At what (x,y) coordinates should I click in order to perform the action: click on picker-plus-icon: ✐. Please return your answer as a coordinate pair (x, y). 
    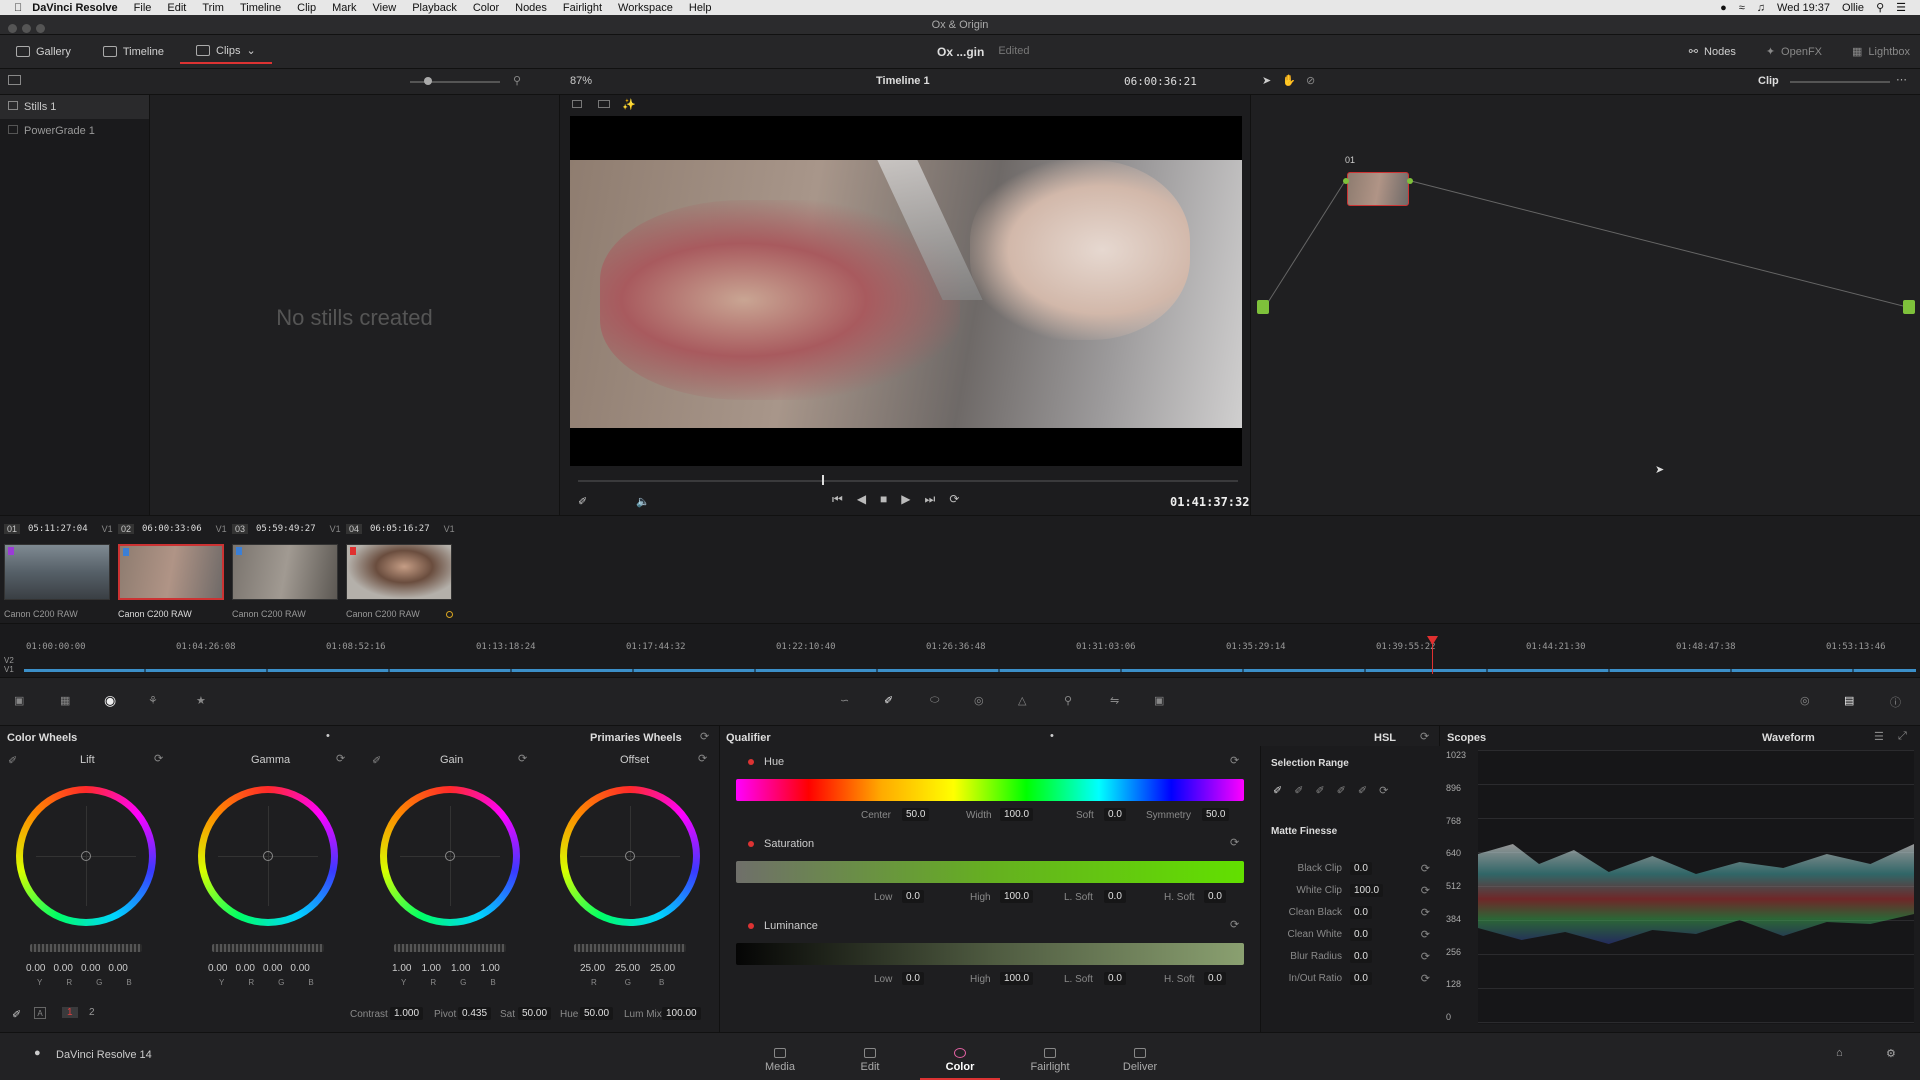
    Looking at the image, I should click on (1319, 790).